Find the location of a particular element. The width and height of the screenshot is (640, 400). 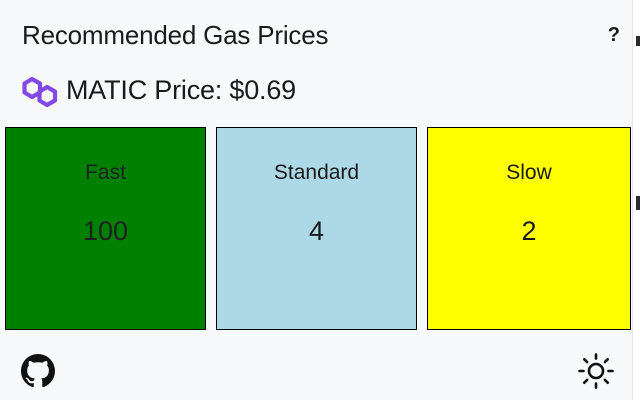

polygon-logo-icon is located at coordinates (40, 91).